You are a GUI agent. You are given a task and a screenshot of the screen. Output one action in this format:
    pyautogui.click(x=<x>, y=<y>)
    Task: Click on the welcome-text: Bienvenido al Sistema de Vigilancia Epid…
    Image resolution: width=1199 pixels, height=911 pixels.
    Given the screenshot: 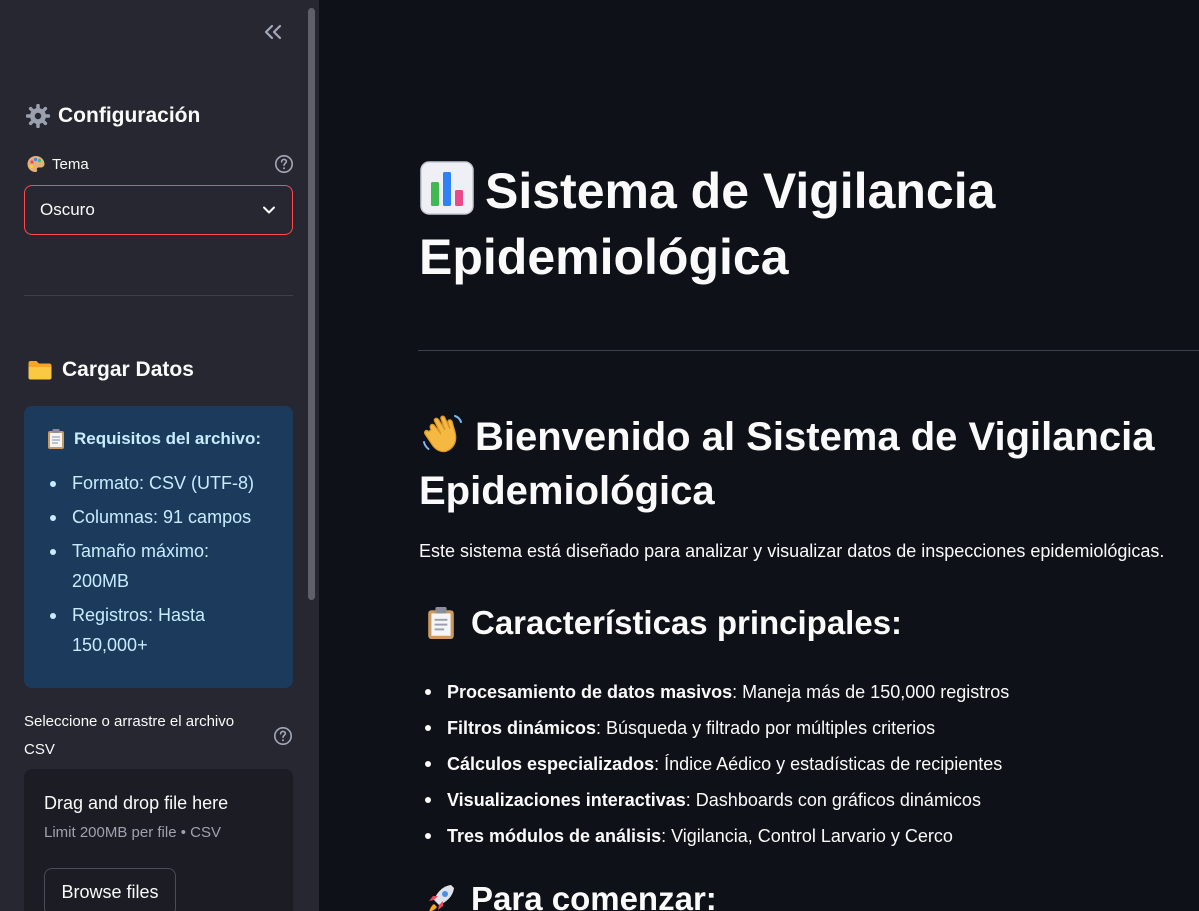 What is the action you would take?
    pyautogui.click(x=787, y=464)
    